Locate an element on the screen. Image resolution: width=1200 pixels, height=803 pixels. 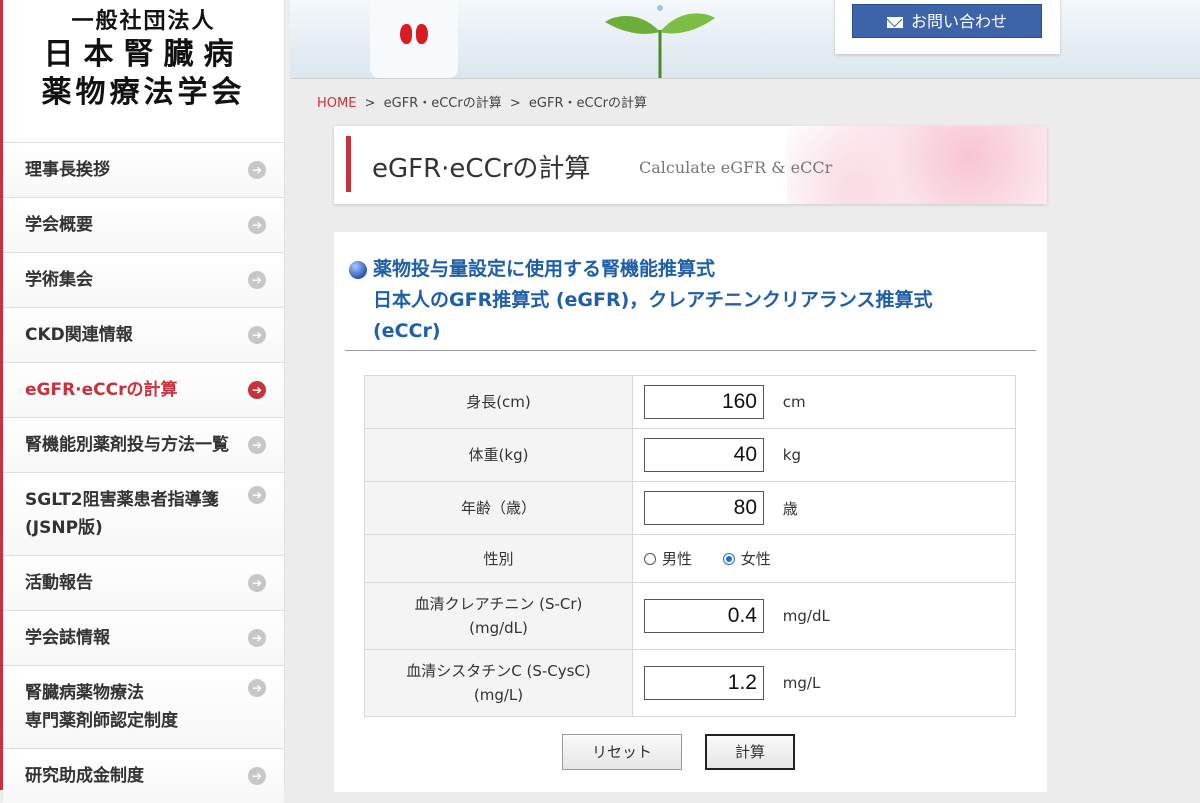
cysc-label-line1: 血清シスタチンC (S-CysC) is located at coordinates (498, 671).